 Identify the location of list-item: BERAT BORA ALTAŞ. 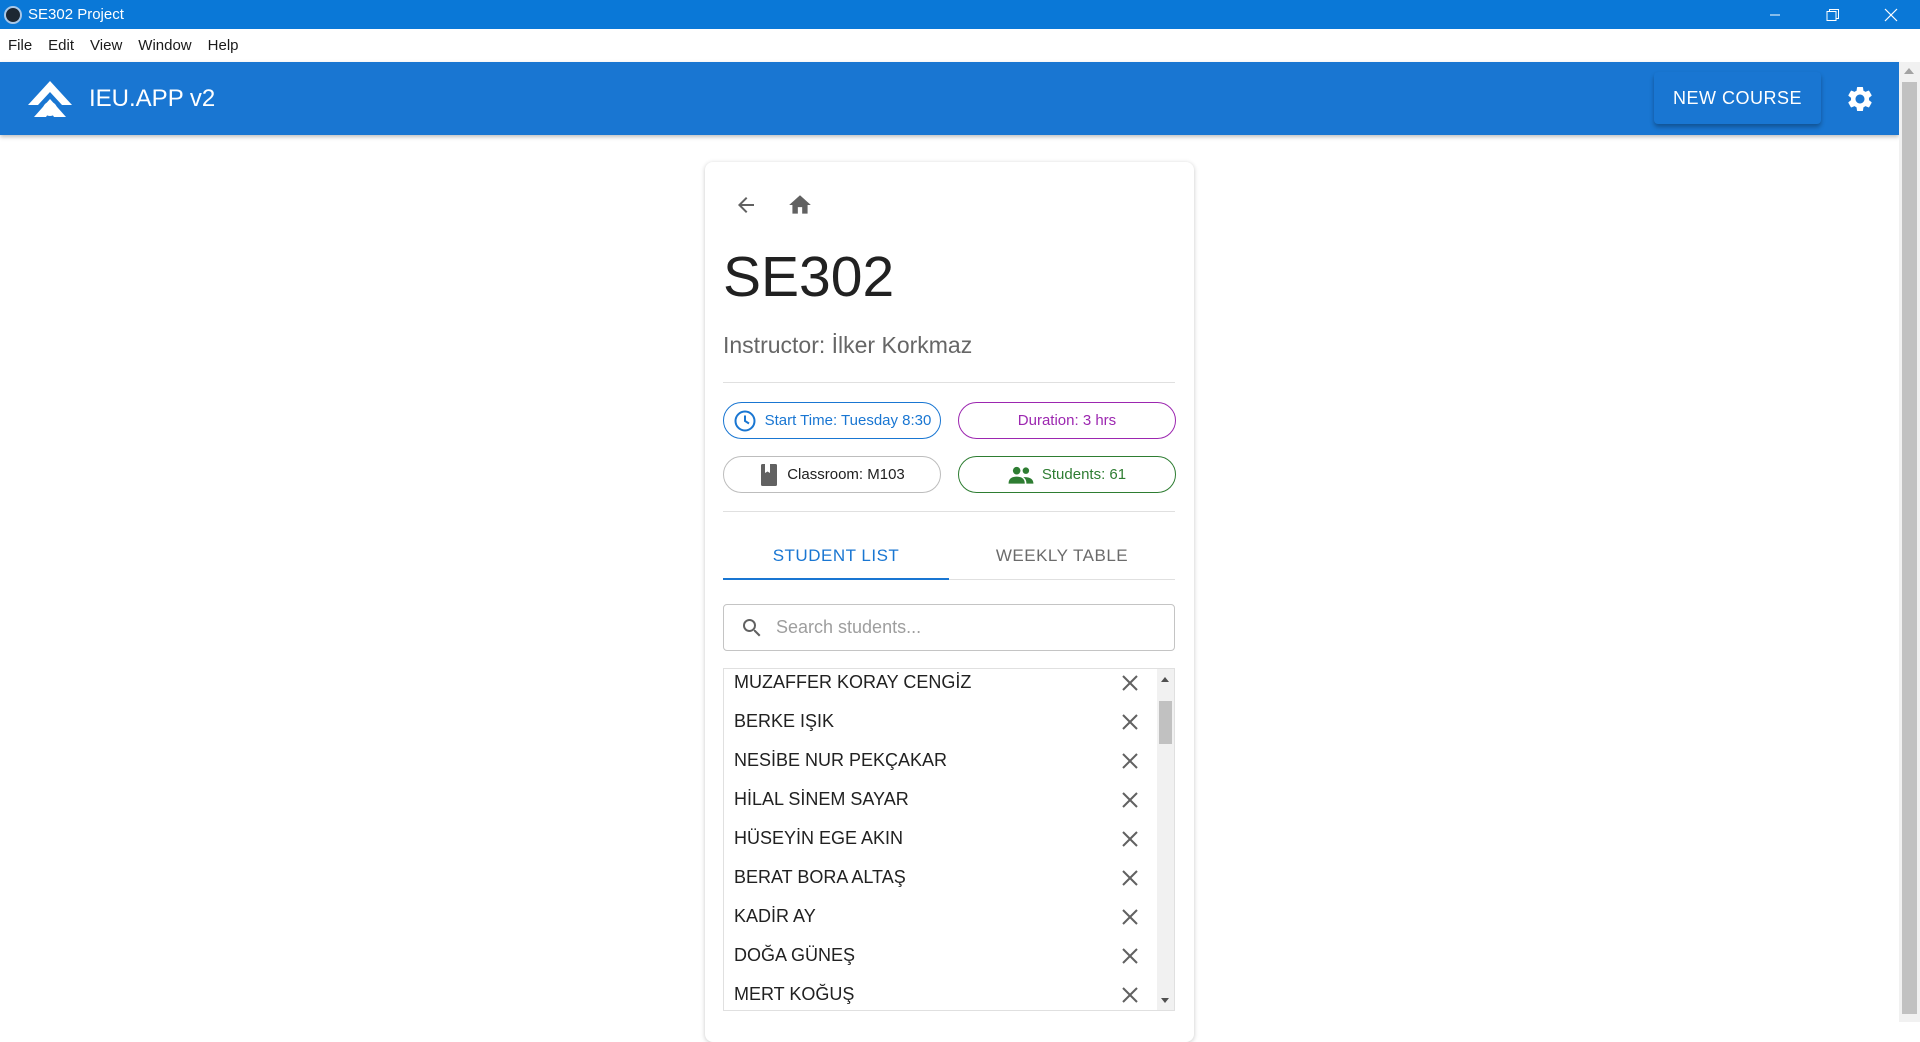
(940, 877).